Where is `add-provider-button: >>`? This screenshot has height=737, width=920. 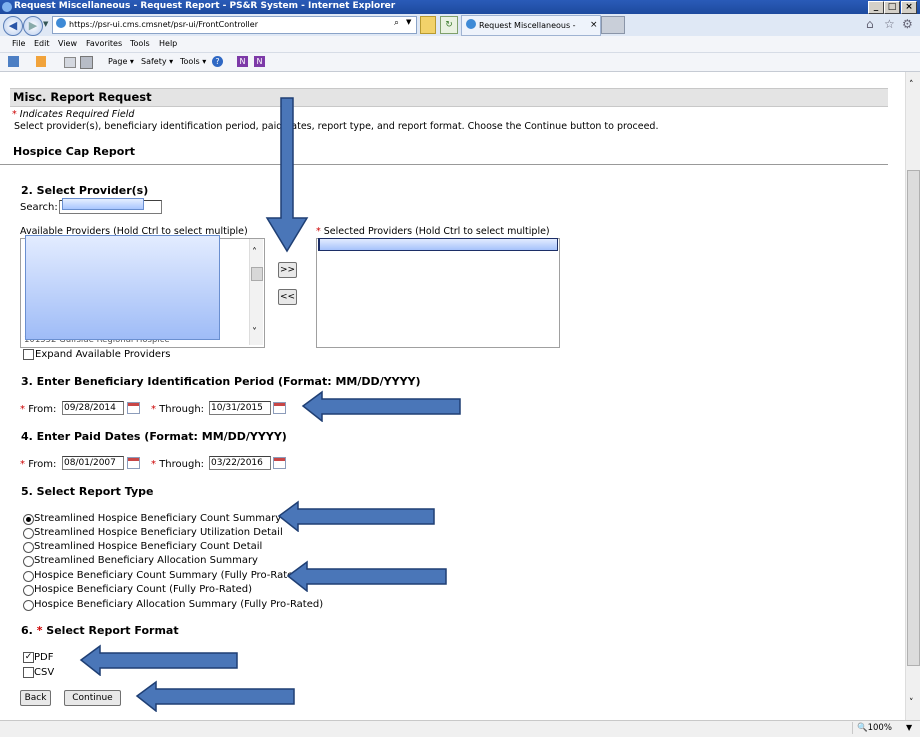 add-provider-button: >> is located at coordinates (287, 270).